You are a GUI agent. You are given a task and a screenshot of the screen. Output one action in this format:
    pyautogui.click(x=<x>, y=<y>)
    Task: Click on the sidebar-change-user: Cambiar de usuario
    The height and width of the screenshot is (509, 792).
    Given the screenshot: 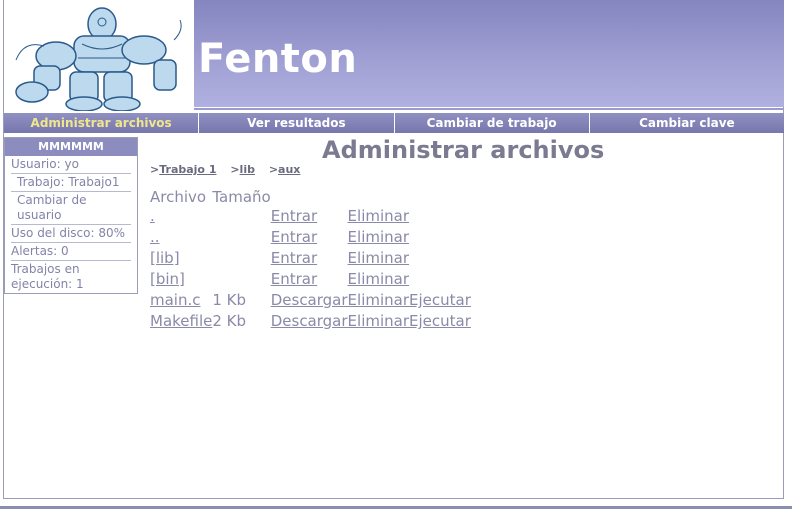 What is the action you would take?
    pyautogui.click(x=71, y=208)
    